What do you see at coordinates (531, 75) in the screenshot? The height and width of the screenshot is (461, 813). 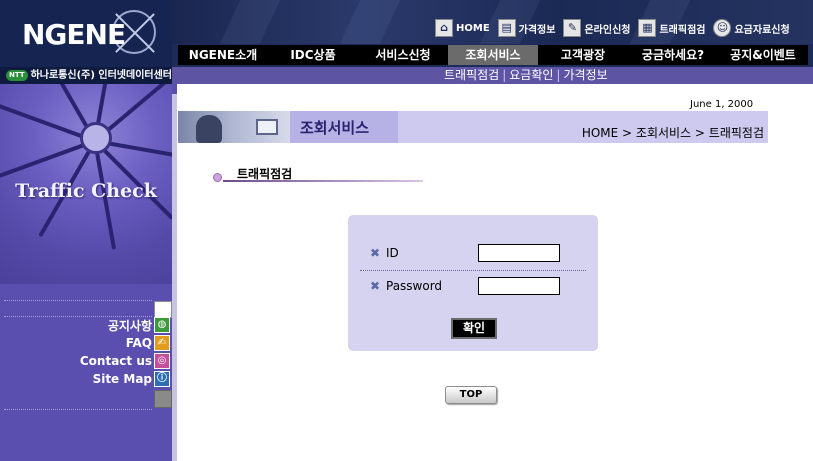 I see `sub-nav-fee-check: 요금확인` at bounding box center [531, 75].